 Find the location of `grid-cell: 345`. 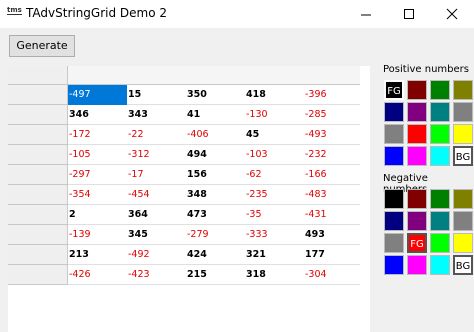

grid-cell: 345 is located at coordinates (156, 235).